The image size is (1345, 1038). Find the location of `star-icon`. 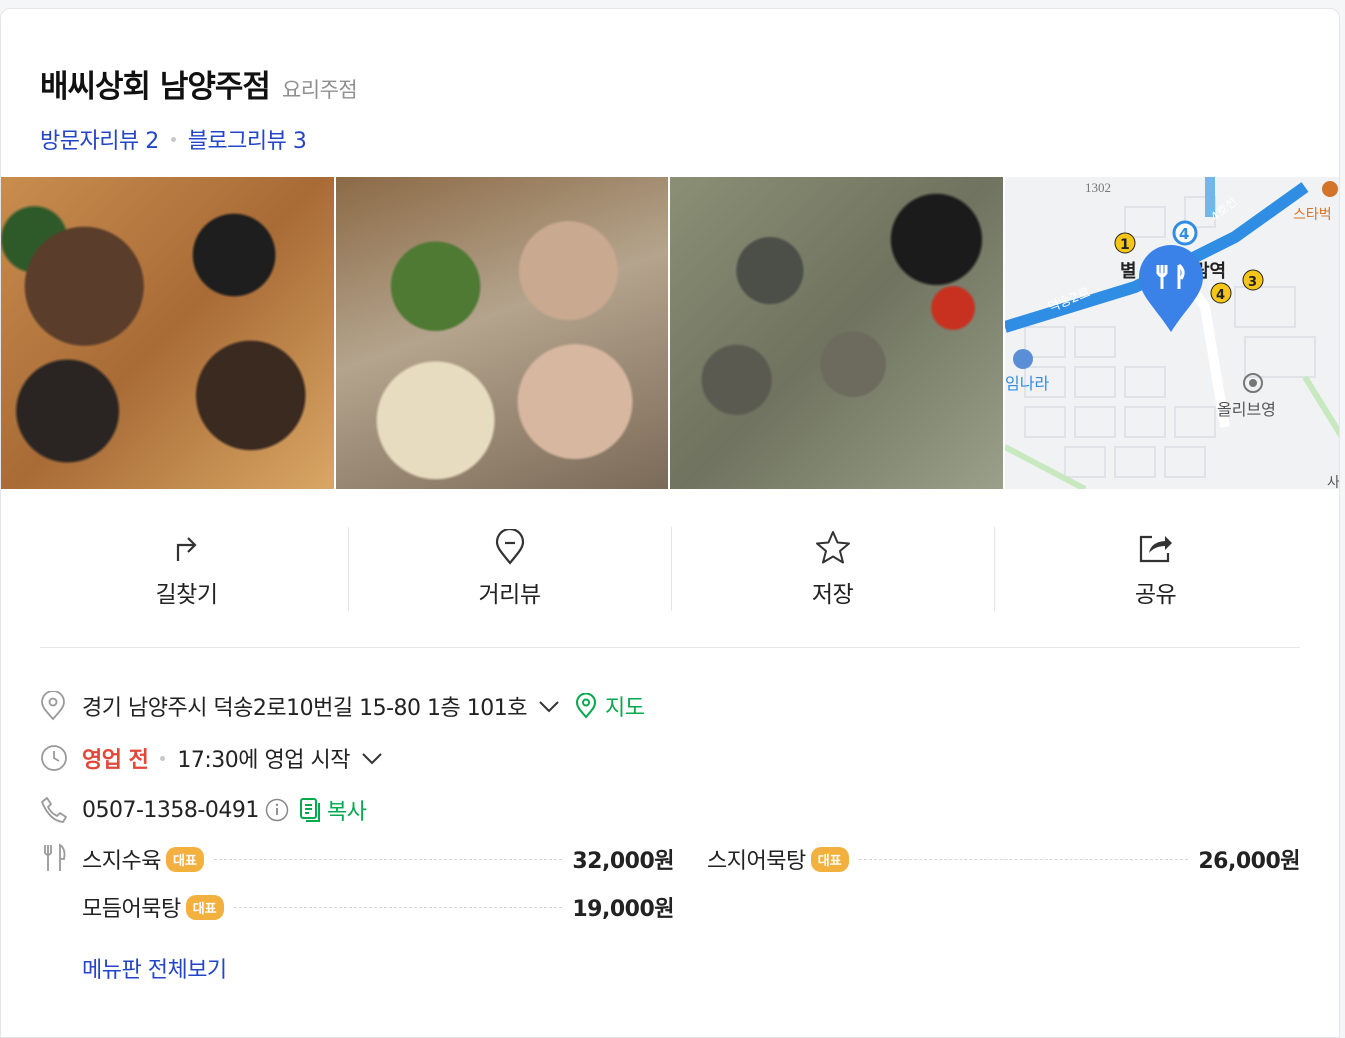

star-icon is located at coordinates (833, 547).